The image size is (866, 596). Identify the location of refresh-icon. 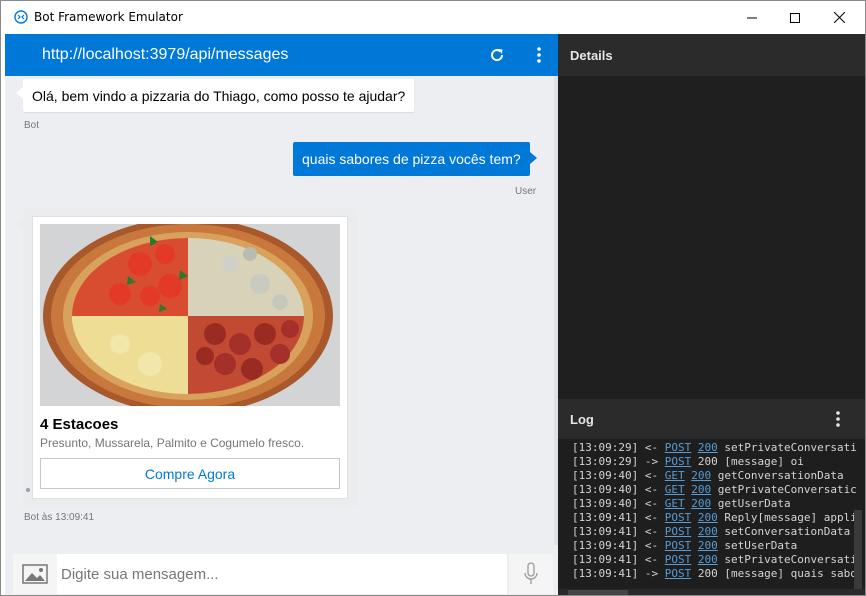
(497, 55).